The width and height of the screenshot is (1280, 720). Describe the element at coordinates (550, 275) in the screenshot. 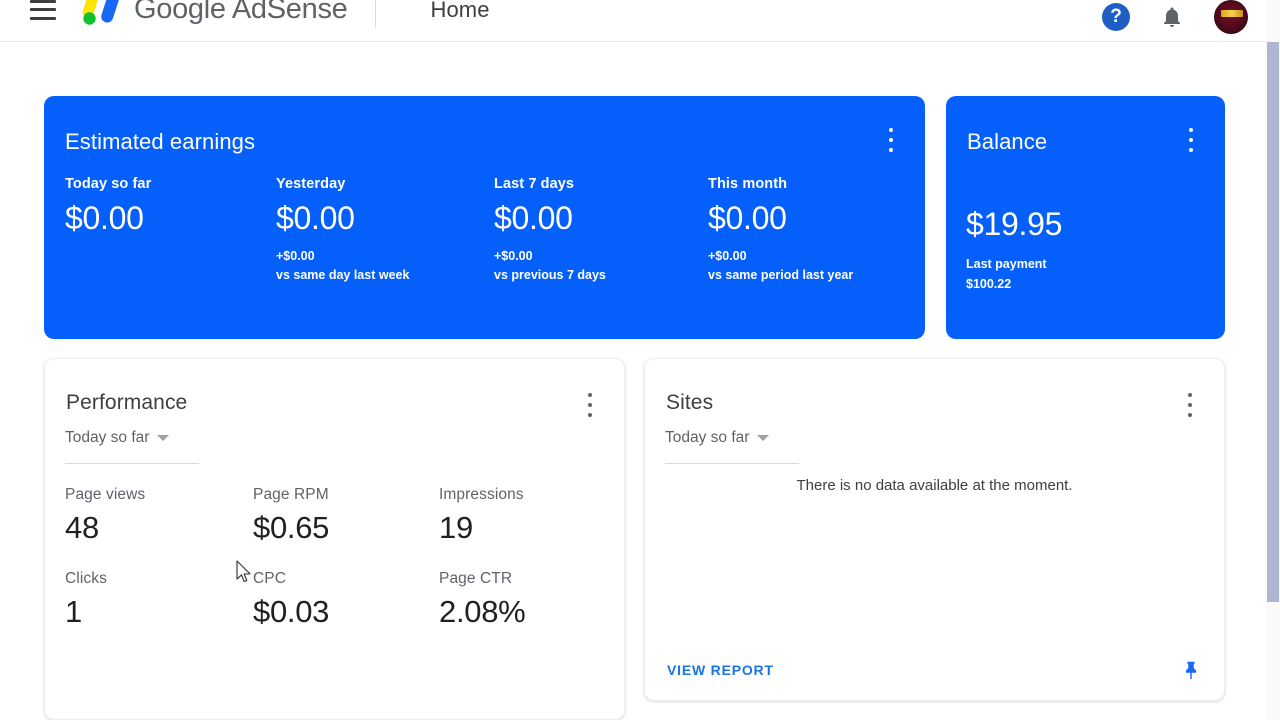

I see `earnings-delta-comparison: vs previous 7 days` at that location.